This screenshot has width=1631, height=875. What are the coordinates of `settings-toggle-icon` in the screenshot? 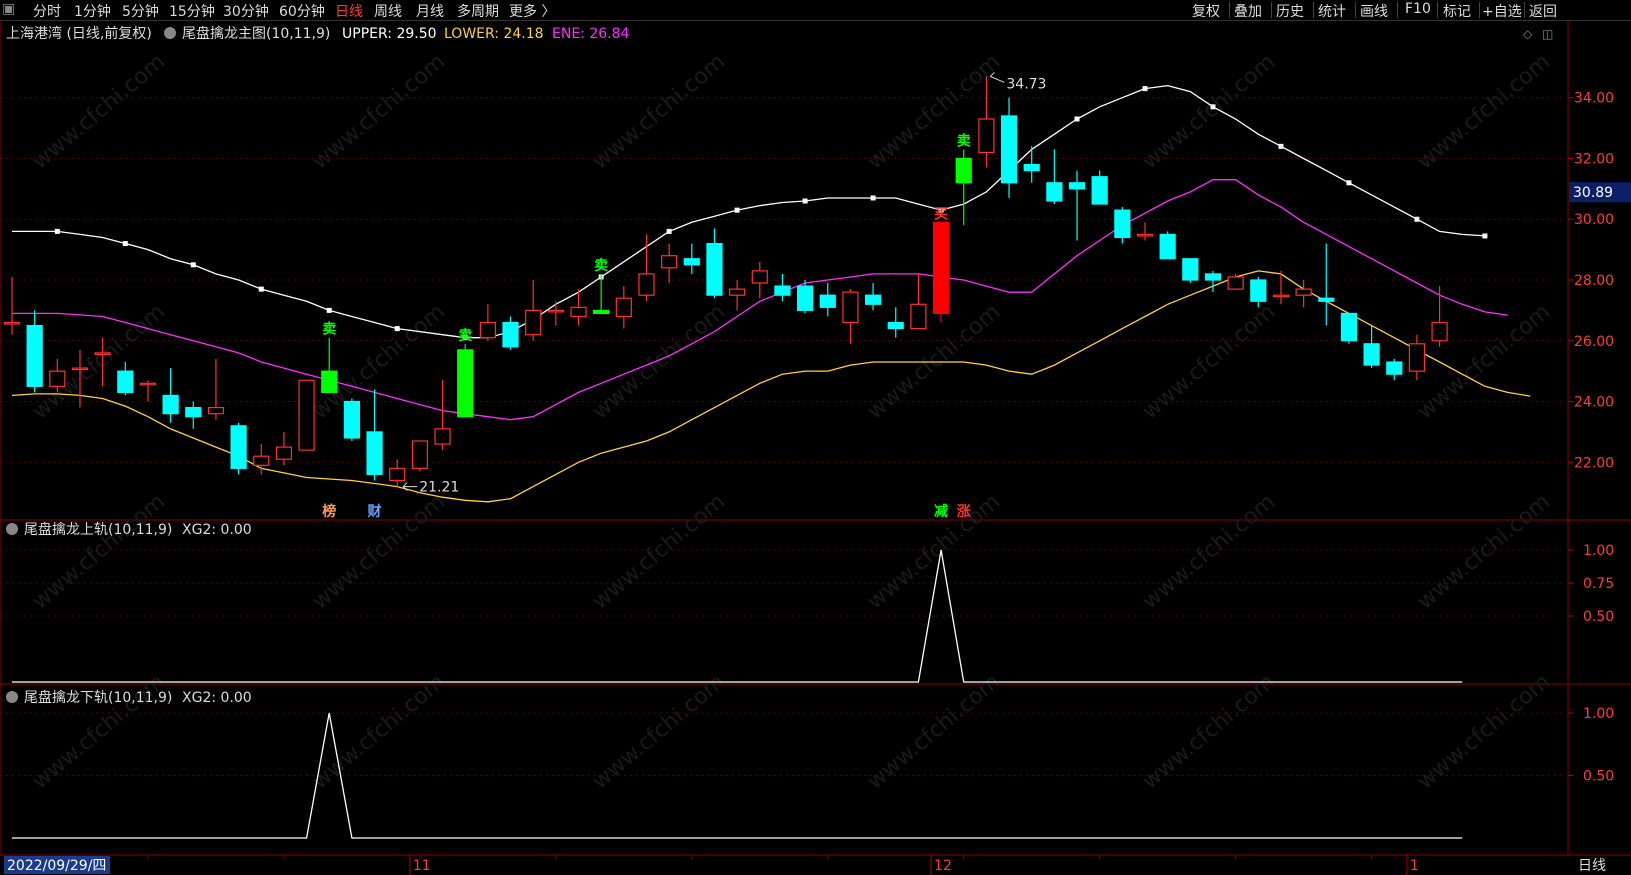 It's located at (170, 33).